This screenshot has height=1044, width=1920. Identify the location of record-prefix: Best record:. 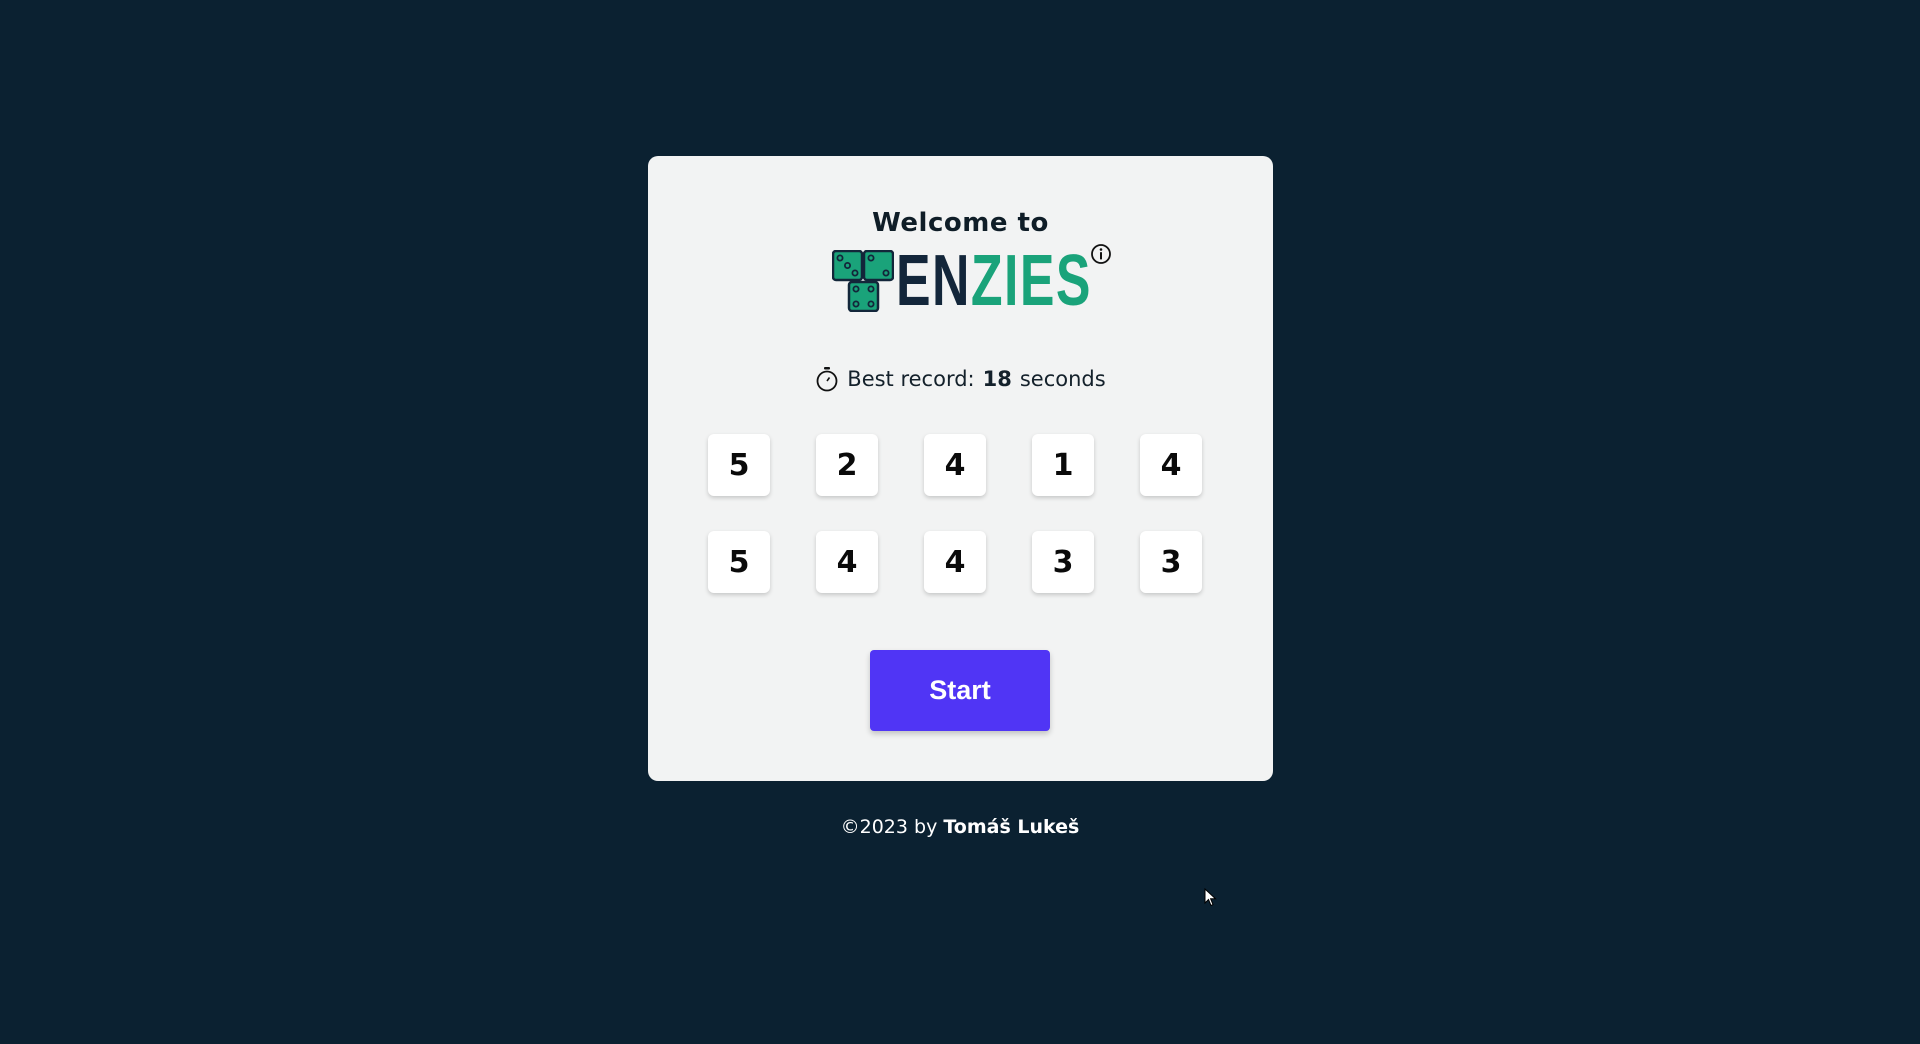
(911, 379).